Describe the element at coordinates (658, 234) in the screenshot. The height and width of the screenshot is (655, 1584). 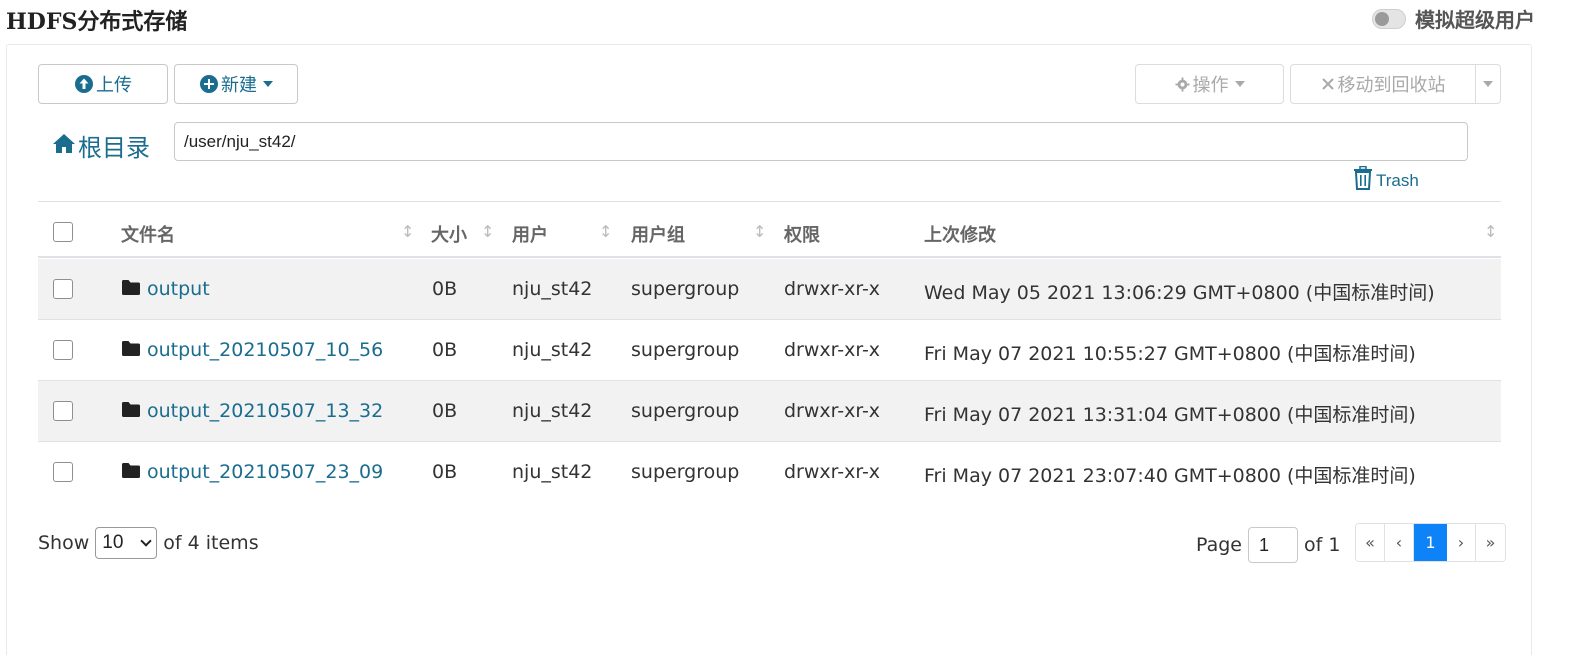
I see `column-header-group: 用户组` at that location.